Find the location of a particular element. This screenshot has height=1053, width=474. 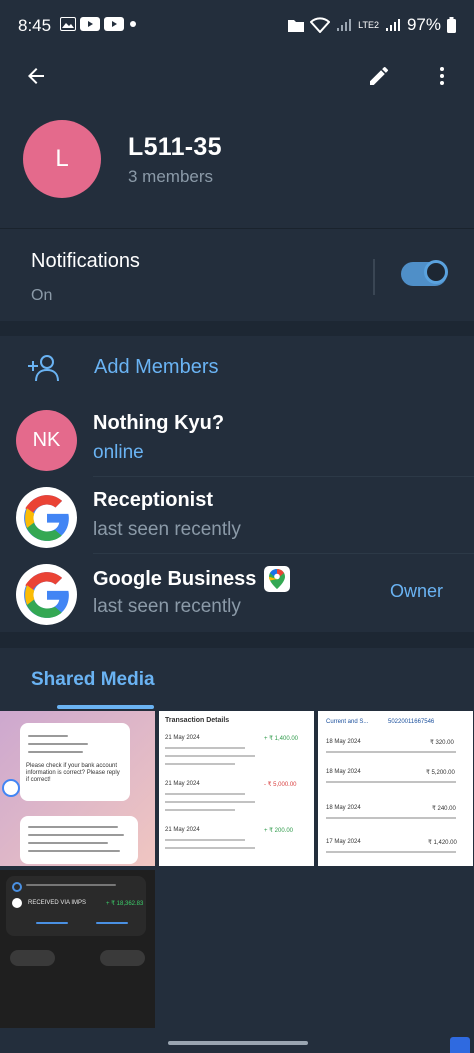

member-name: Nothing Kyu? is located at coordinates (159, 423).